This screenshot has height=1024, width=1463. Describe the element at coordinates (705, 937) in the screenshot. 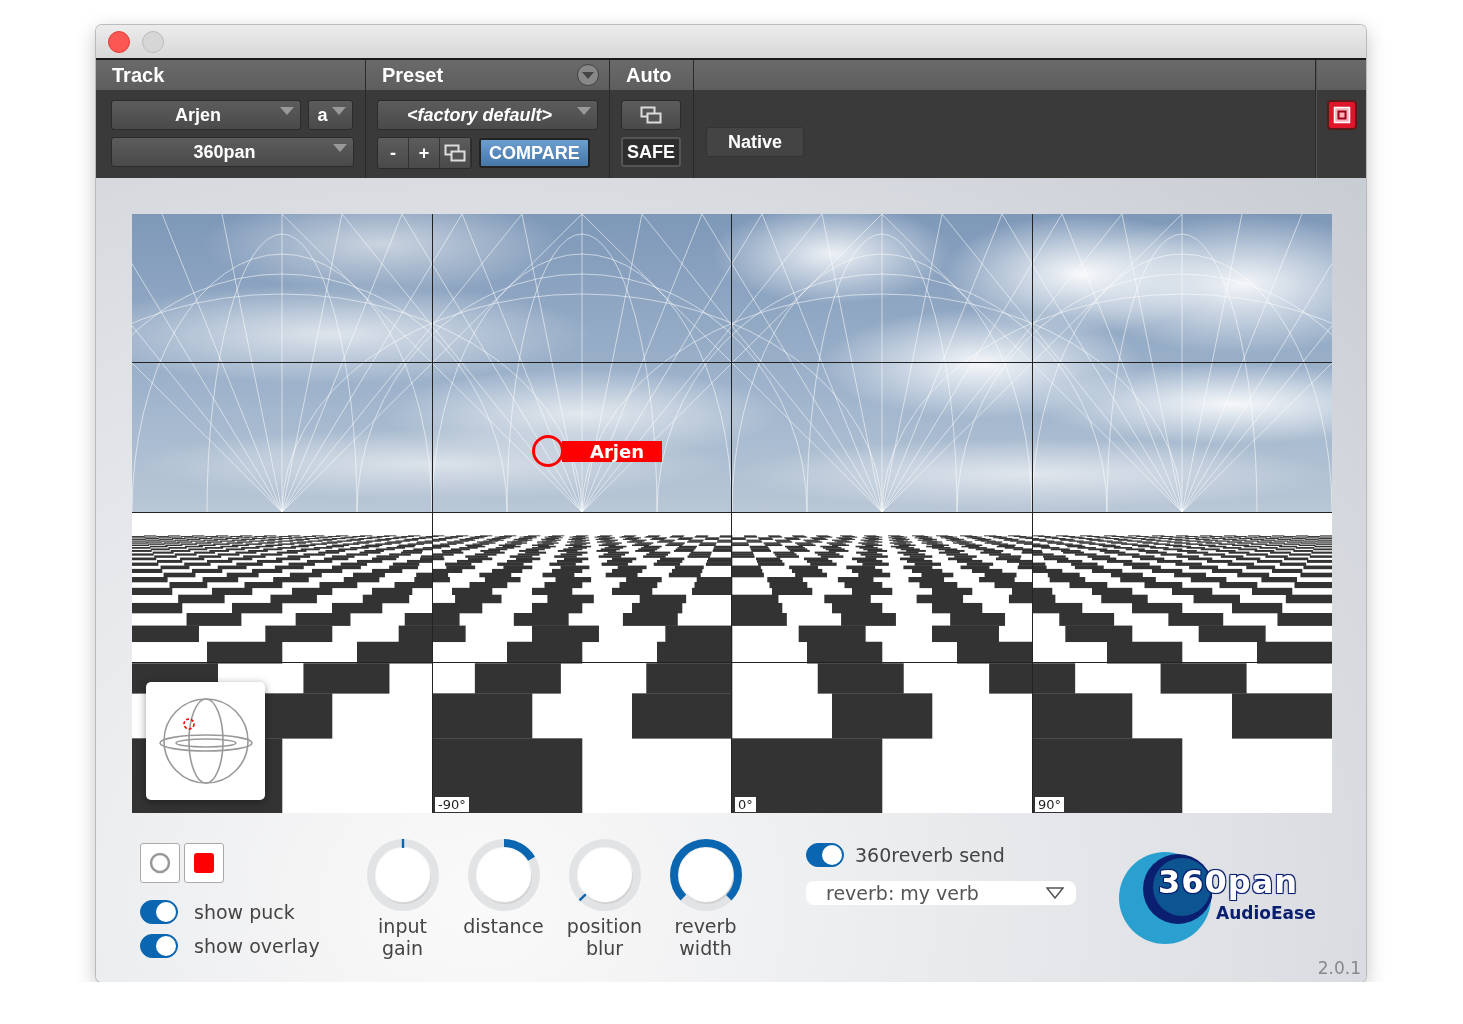

I see `knob-label: reverb width` at that location.